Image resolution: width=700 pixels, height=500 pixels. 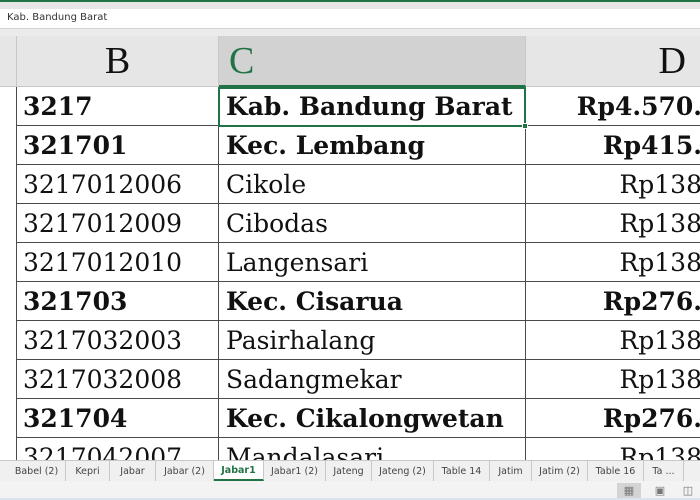 I want to click on table-row: 3217 Kab. Bandung Barat Rp4.570., so click(x=350, y=106).